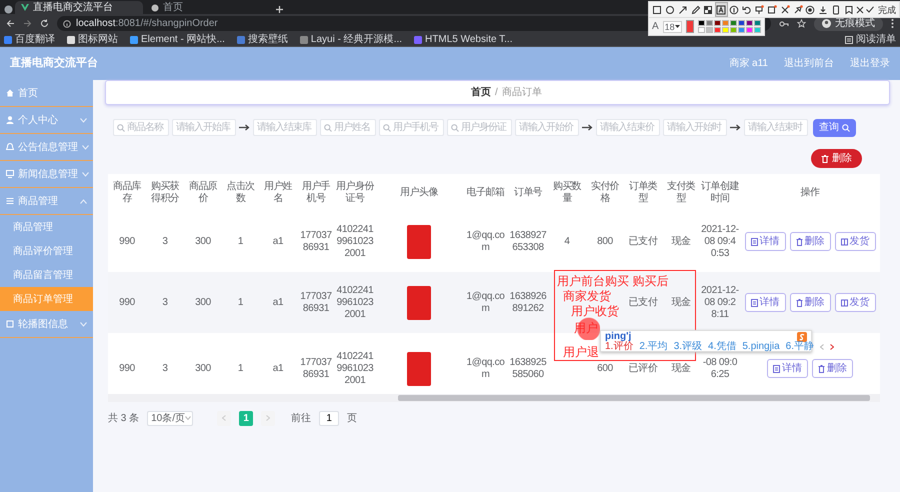  Describe the element at coordinates (44, 23) in the screenshot. I see `reload-icon` at that location.